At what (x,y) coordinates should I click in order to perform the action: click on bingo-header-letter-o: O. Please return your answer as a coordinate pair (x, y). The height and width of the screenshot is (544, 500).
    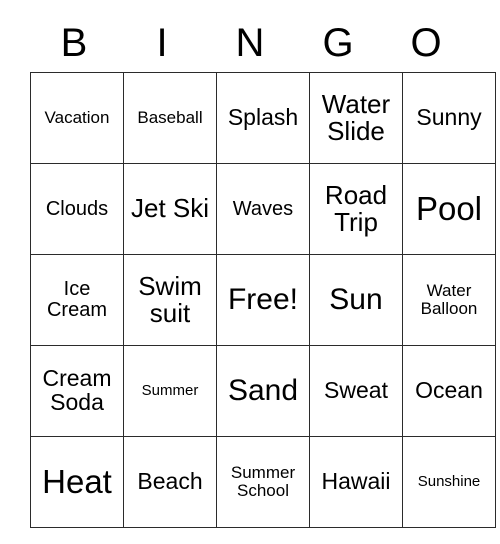
    Looking at the image, I should click on (426, 43).